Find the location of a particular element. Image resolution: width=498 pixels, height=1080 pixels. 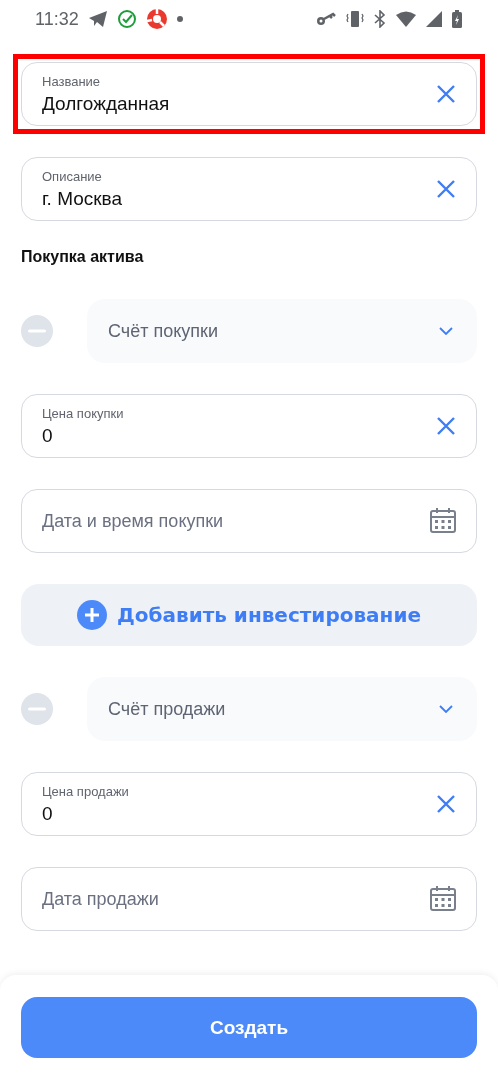

ring-logo-icon is located at coordinates (156, 19).